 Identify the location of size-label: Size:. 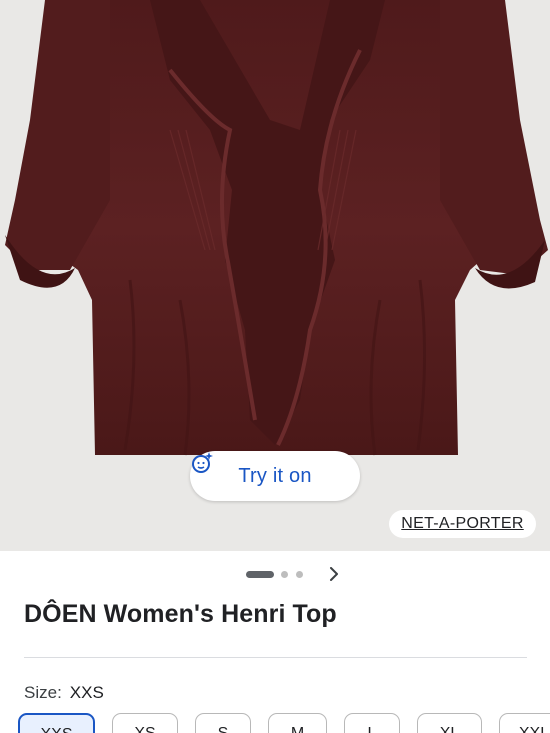
(43, 692).